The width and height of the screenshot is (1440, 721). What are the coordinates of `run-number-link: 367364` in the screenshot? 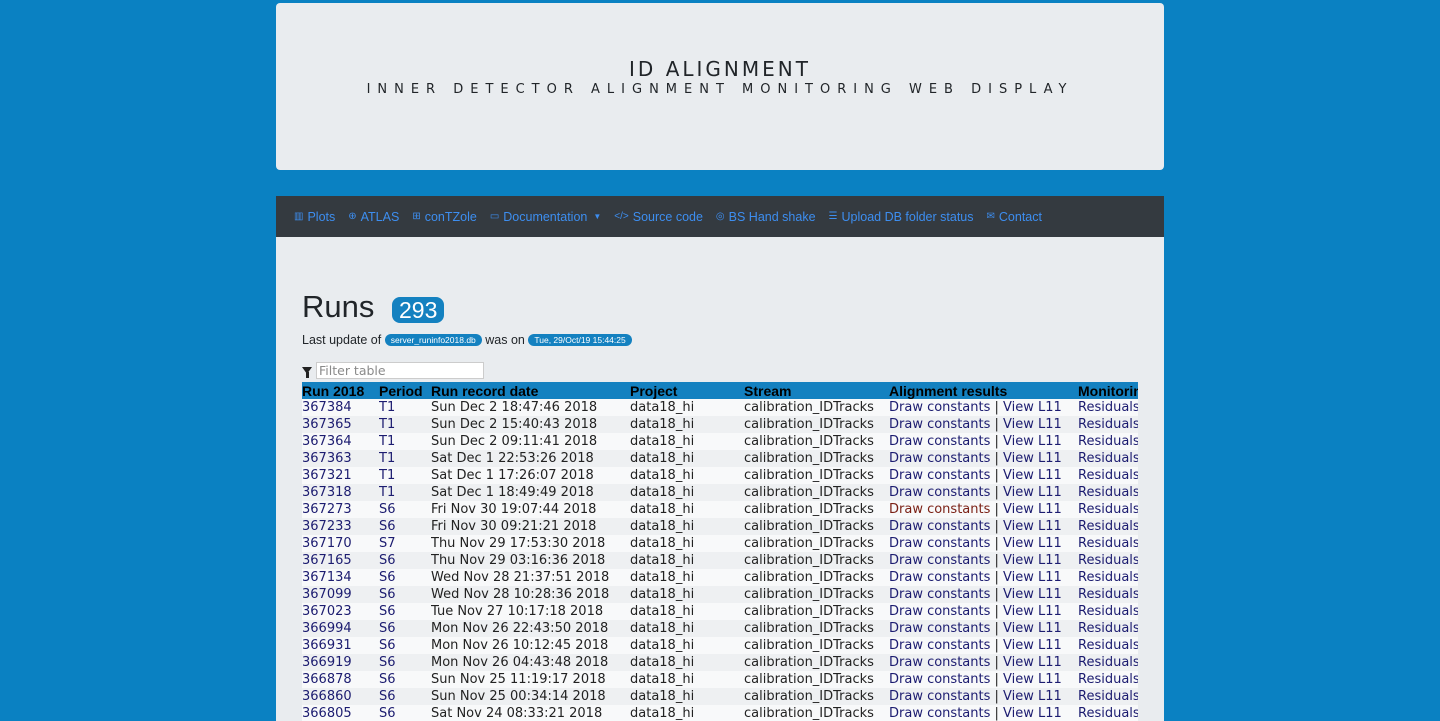 It's located at (340, 441).